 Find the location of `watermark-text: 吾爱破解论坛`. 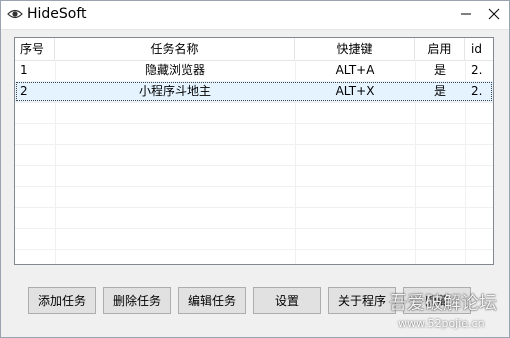

watermark-text: 吾爱破解论坛 is located at coordinates (443, 303).